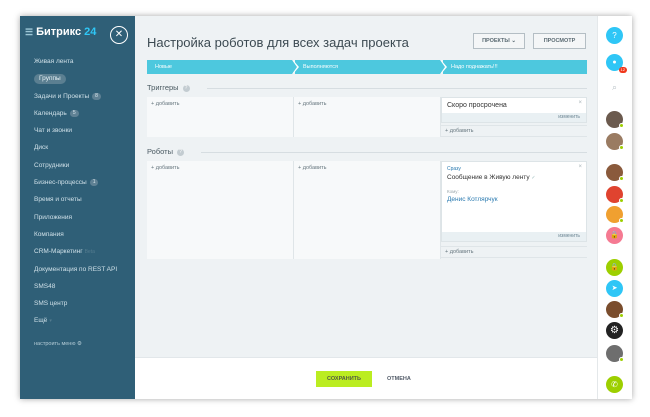  I want to click on count-badge: 1, so click(94, 183).